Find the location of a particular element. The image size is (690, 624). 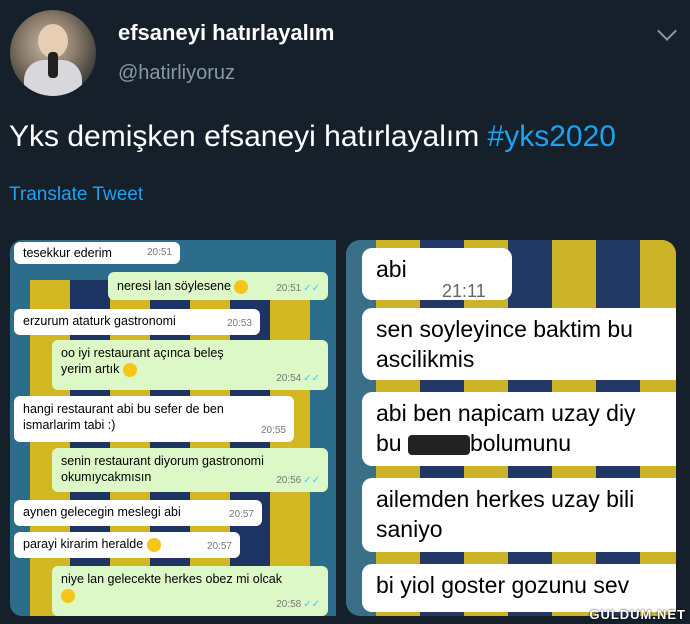

chat-message: bi yiol goster gozunu sev is located at coordinates (519, 588).